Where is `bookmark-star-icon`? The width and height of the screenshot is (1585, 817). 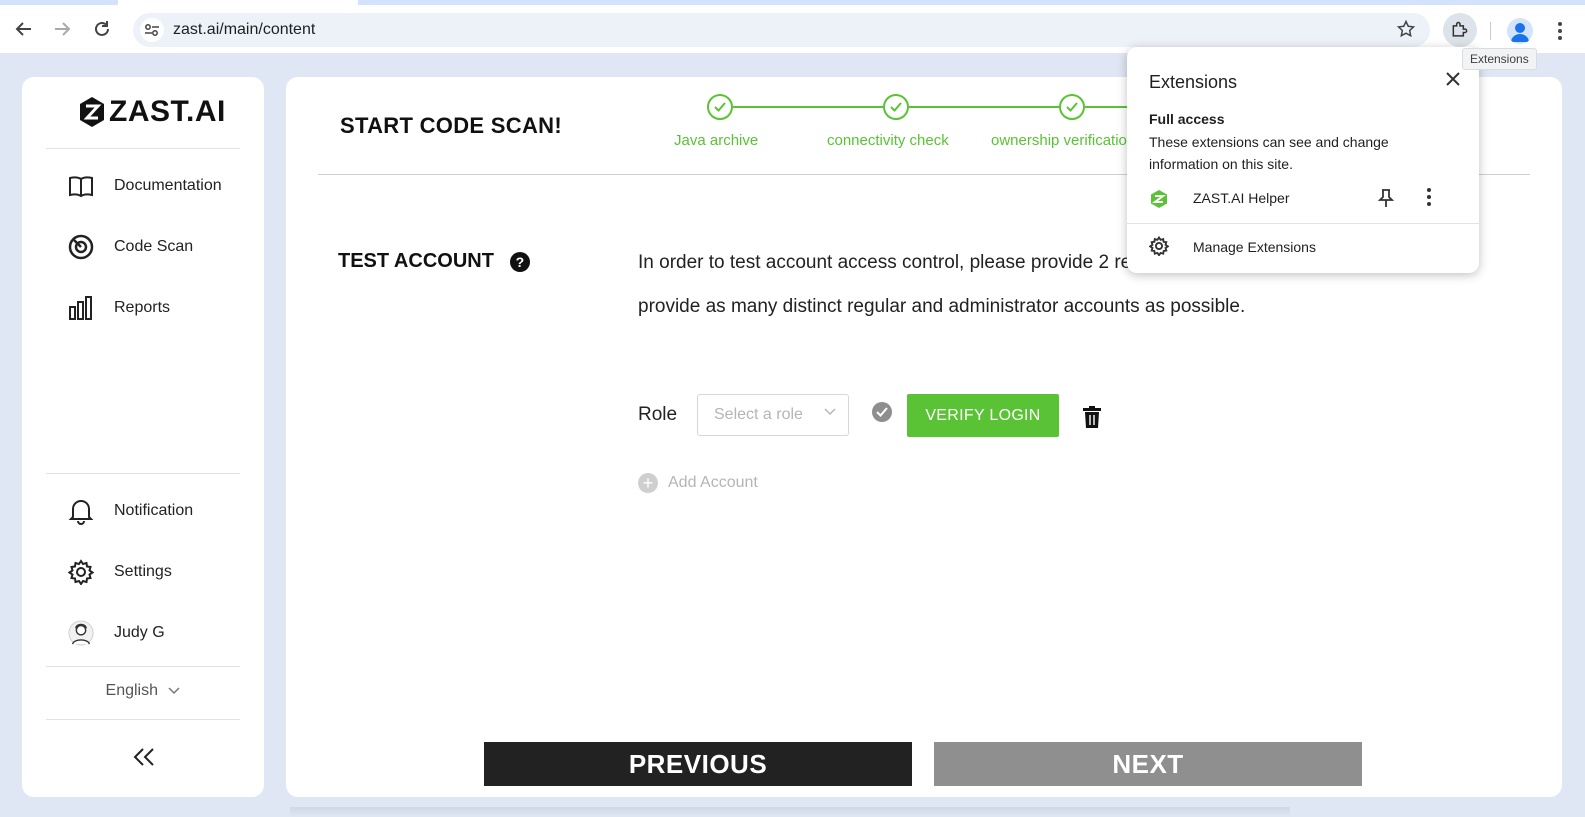 bookmark-star-icon is located at coordinates (1406, 31).